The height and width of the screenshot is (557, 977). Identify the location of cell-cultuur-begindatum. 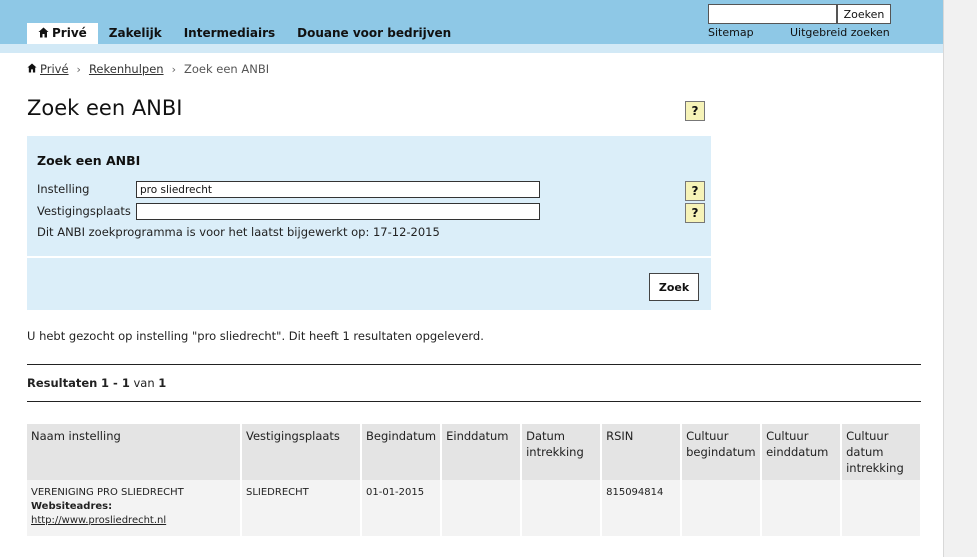
(721, 508).